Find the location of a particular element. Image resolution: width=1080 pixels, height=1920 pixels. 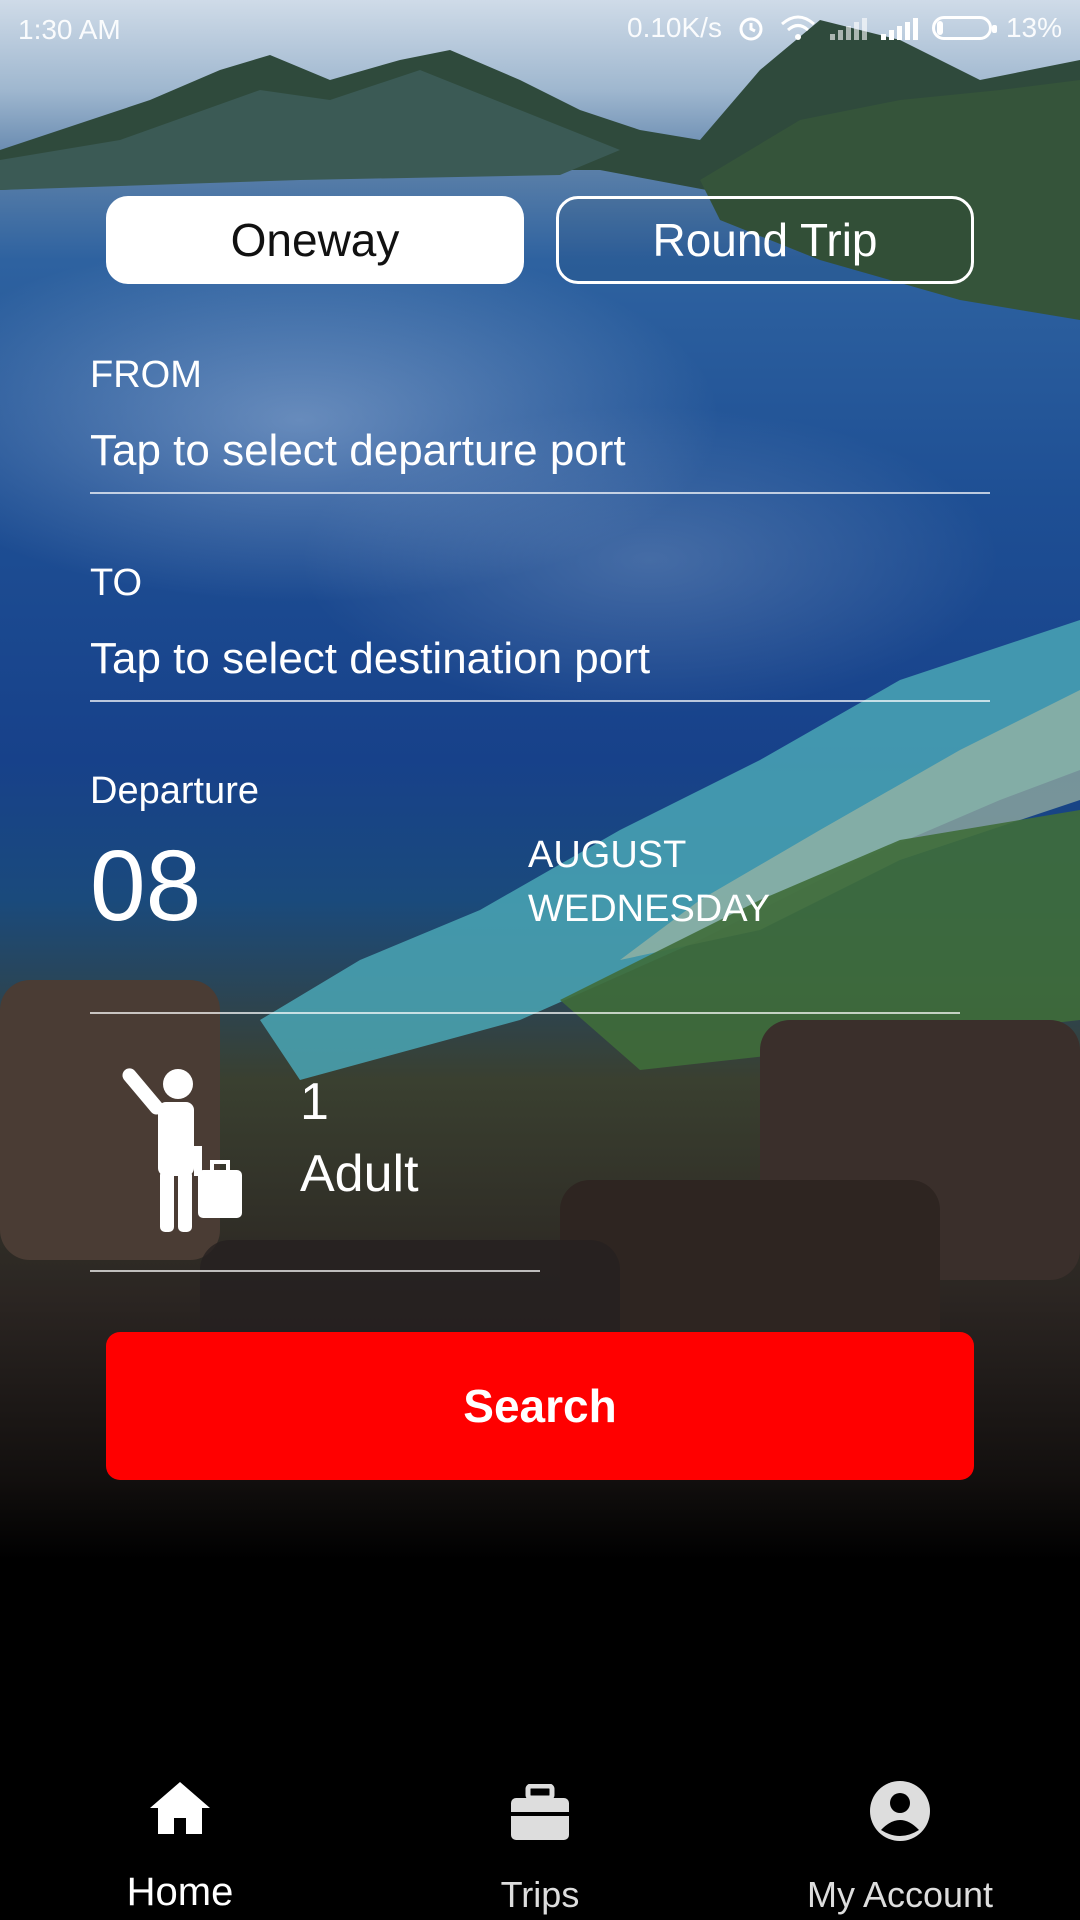

departure-label: Departure is located at coordinates (174, 791).